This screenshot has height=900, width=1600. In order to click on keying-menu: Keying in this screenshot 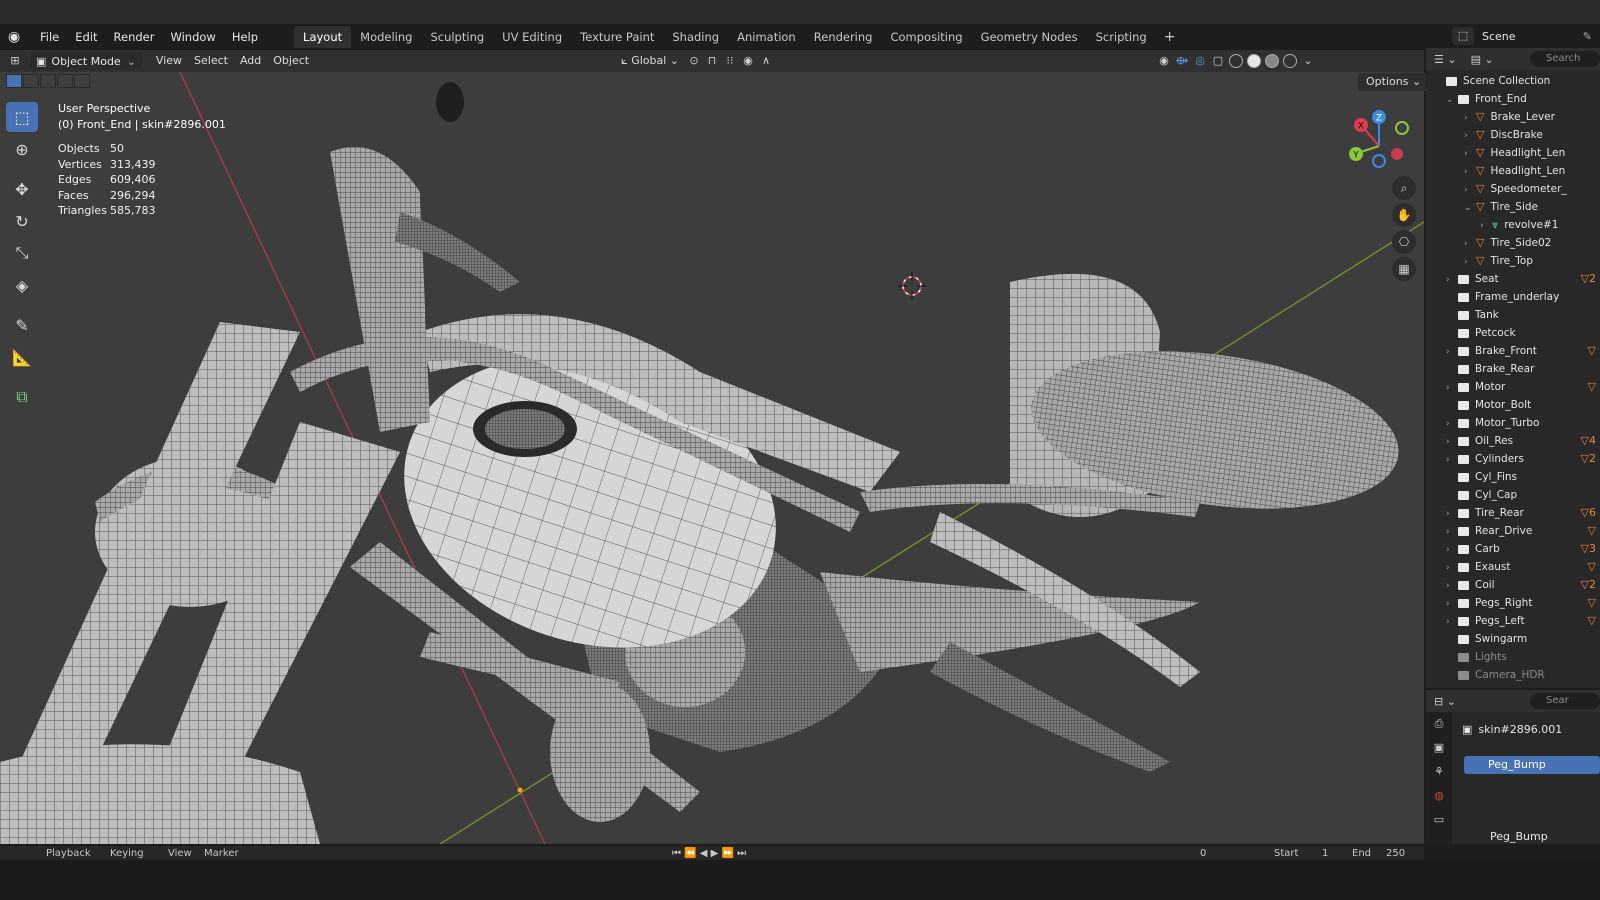, I will do `click(127, 853)`.